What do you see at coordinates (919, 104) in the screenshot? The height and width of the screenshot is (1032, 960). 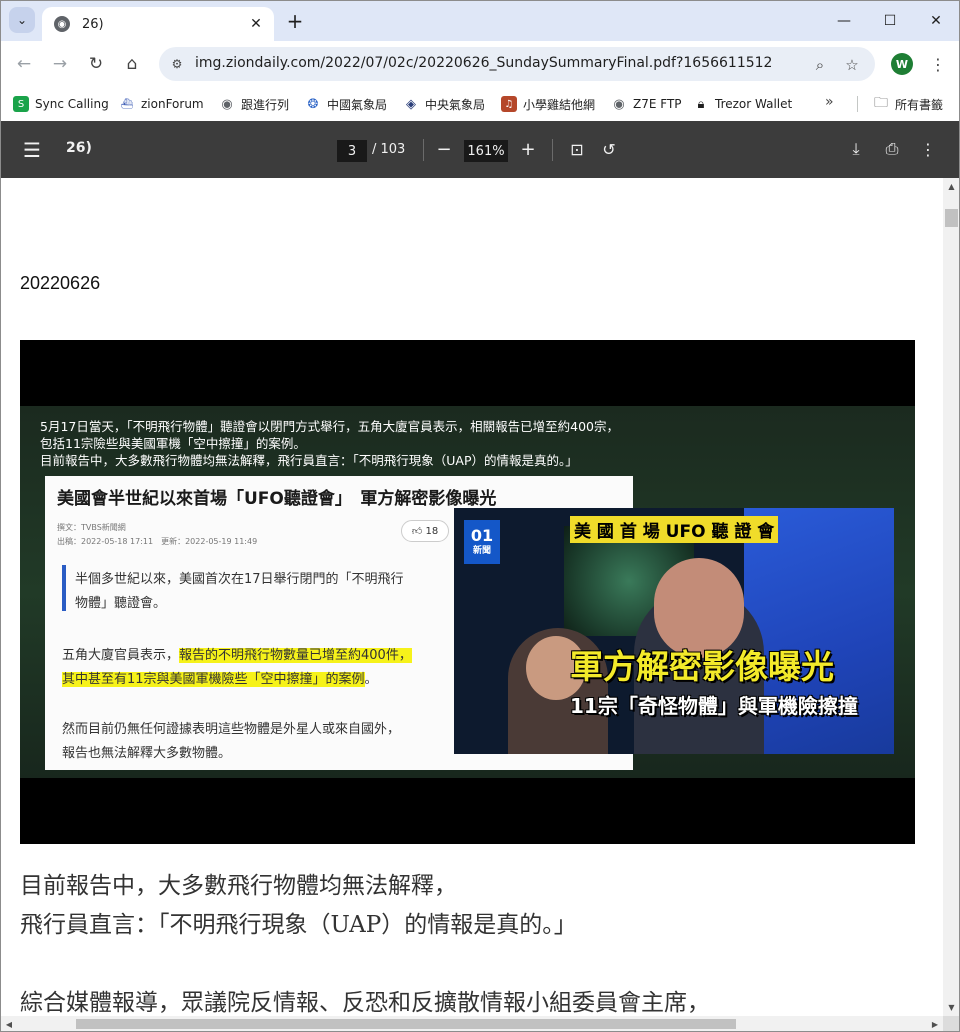 I see `bookmark-label: 所有書籤` at bounding box center [919, 104].